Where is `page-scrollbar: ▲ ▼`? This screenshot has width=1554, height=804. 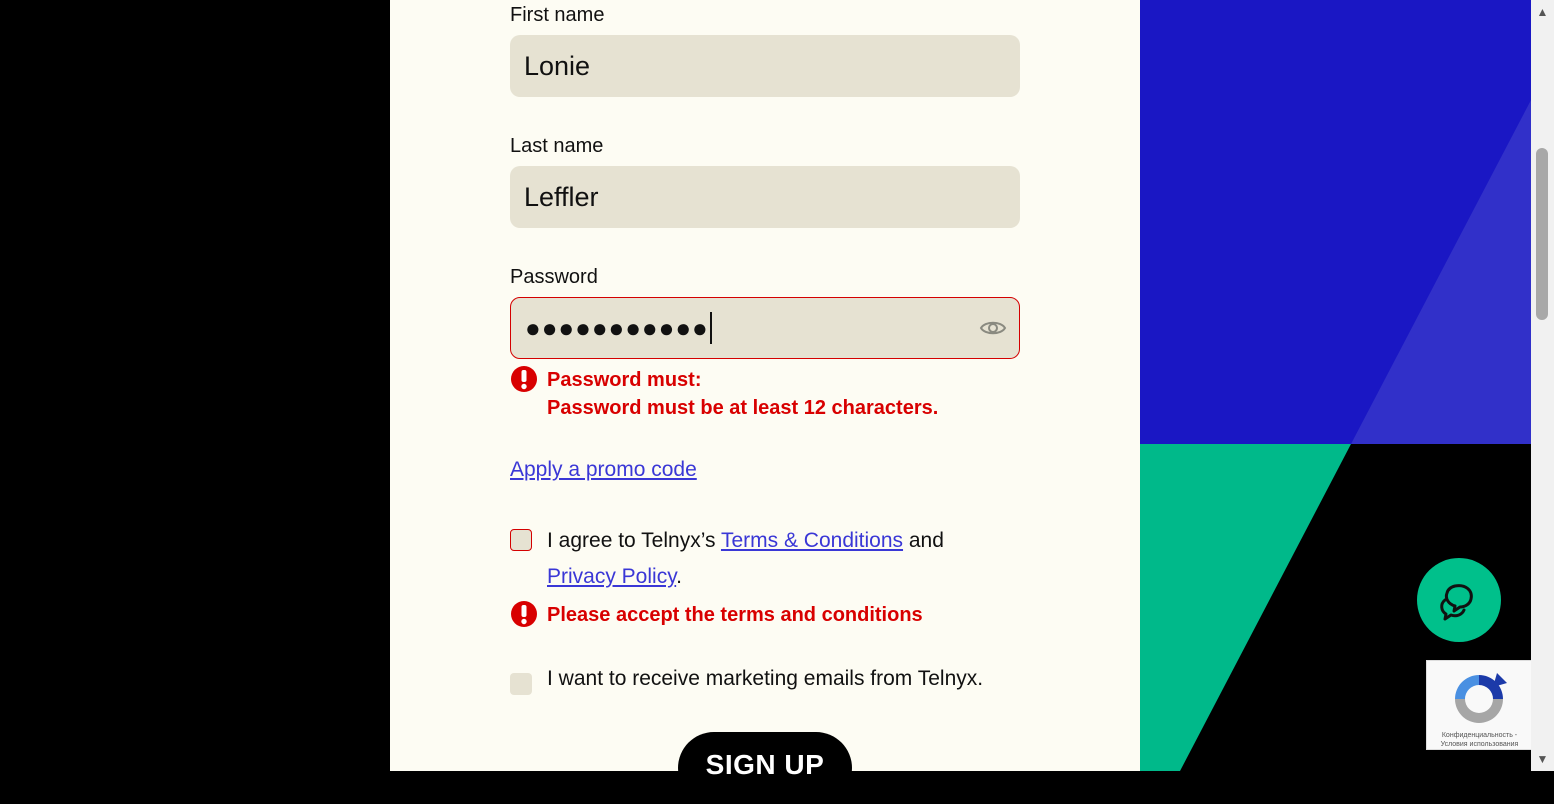
page-scrollbar: ▲ ▼ is located at coordinates (1542, 385).